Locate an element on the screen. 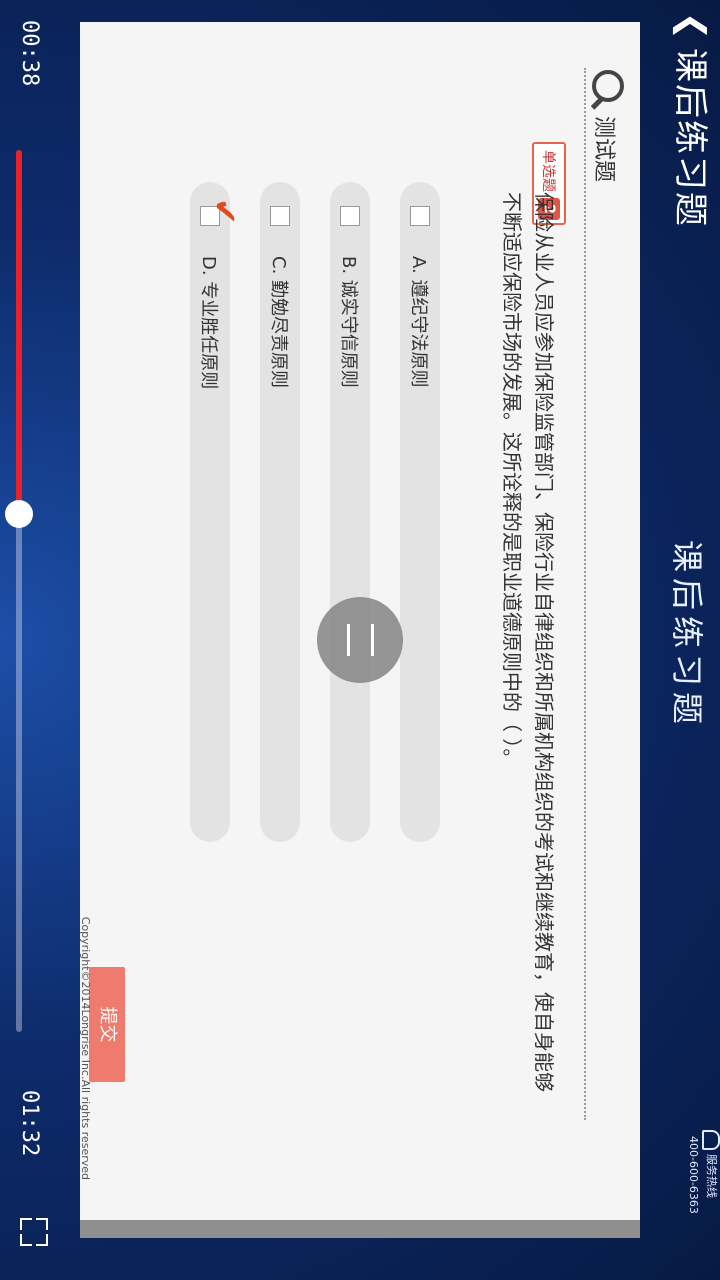 The width and height of the screenshot is (720, 1280). option-label: C. 勤勉尽责原则 is located at coordinates (278, 322).